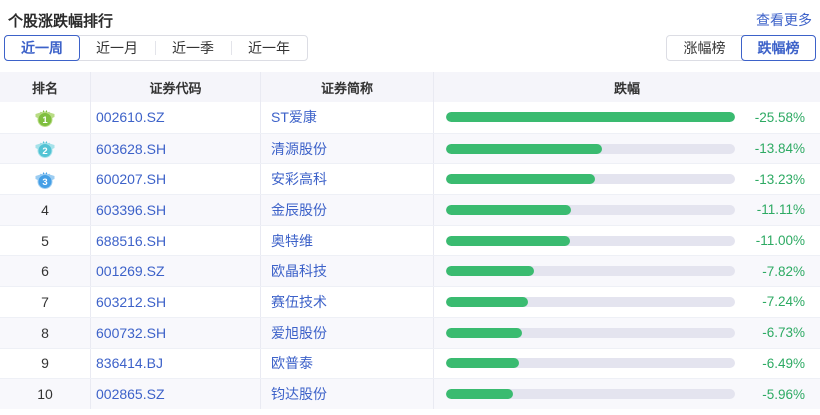  Describe the element at coordinates (269, 48) in the screenshot. I see `tab-period-近一年: 近一年` at that location.